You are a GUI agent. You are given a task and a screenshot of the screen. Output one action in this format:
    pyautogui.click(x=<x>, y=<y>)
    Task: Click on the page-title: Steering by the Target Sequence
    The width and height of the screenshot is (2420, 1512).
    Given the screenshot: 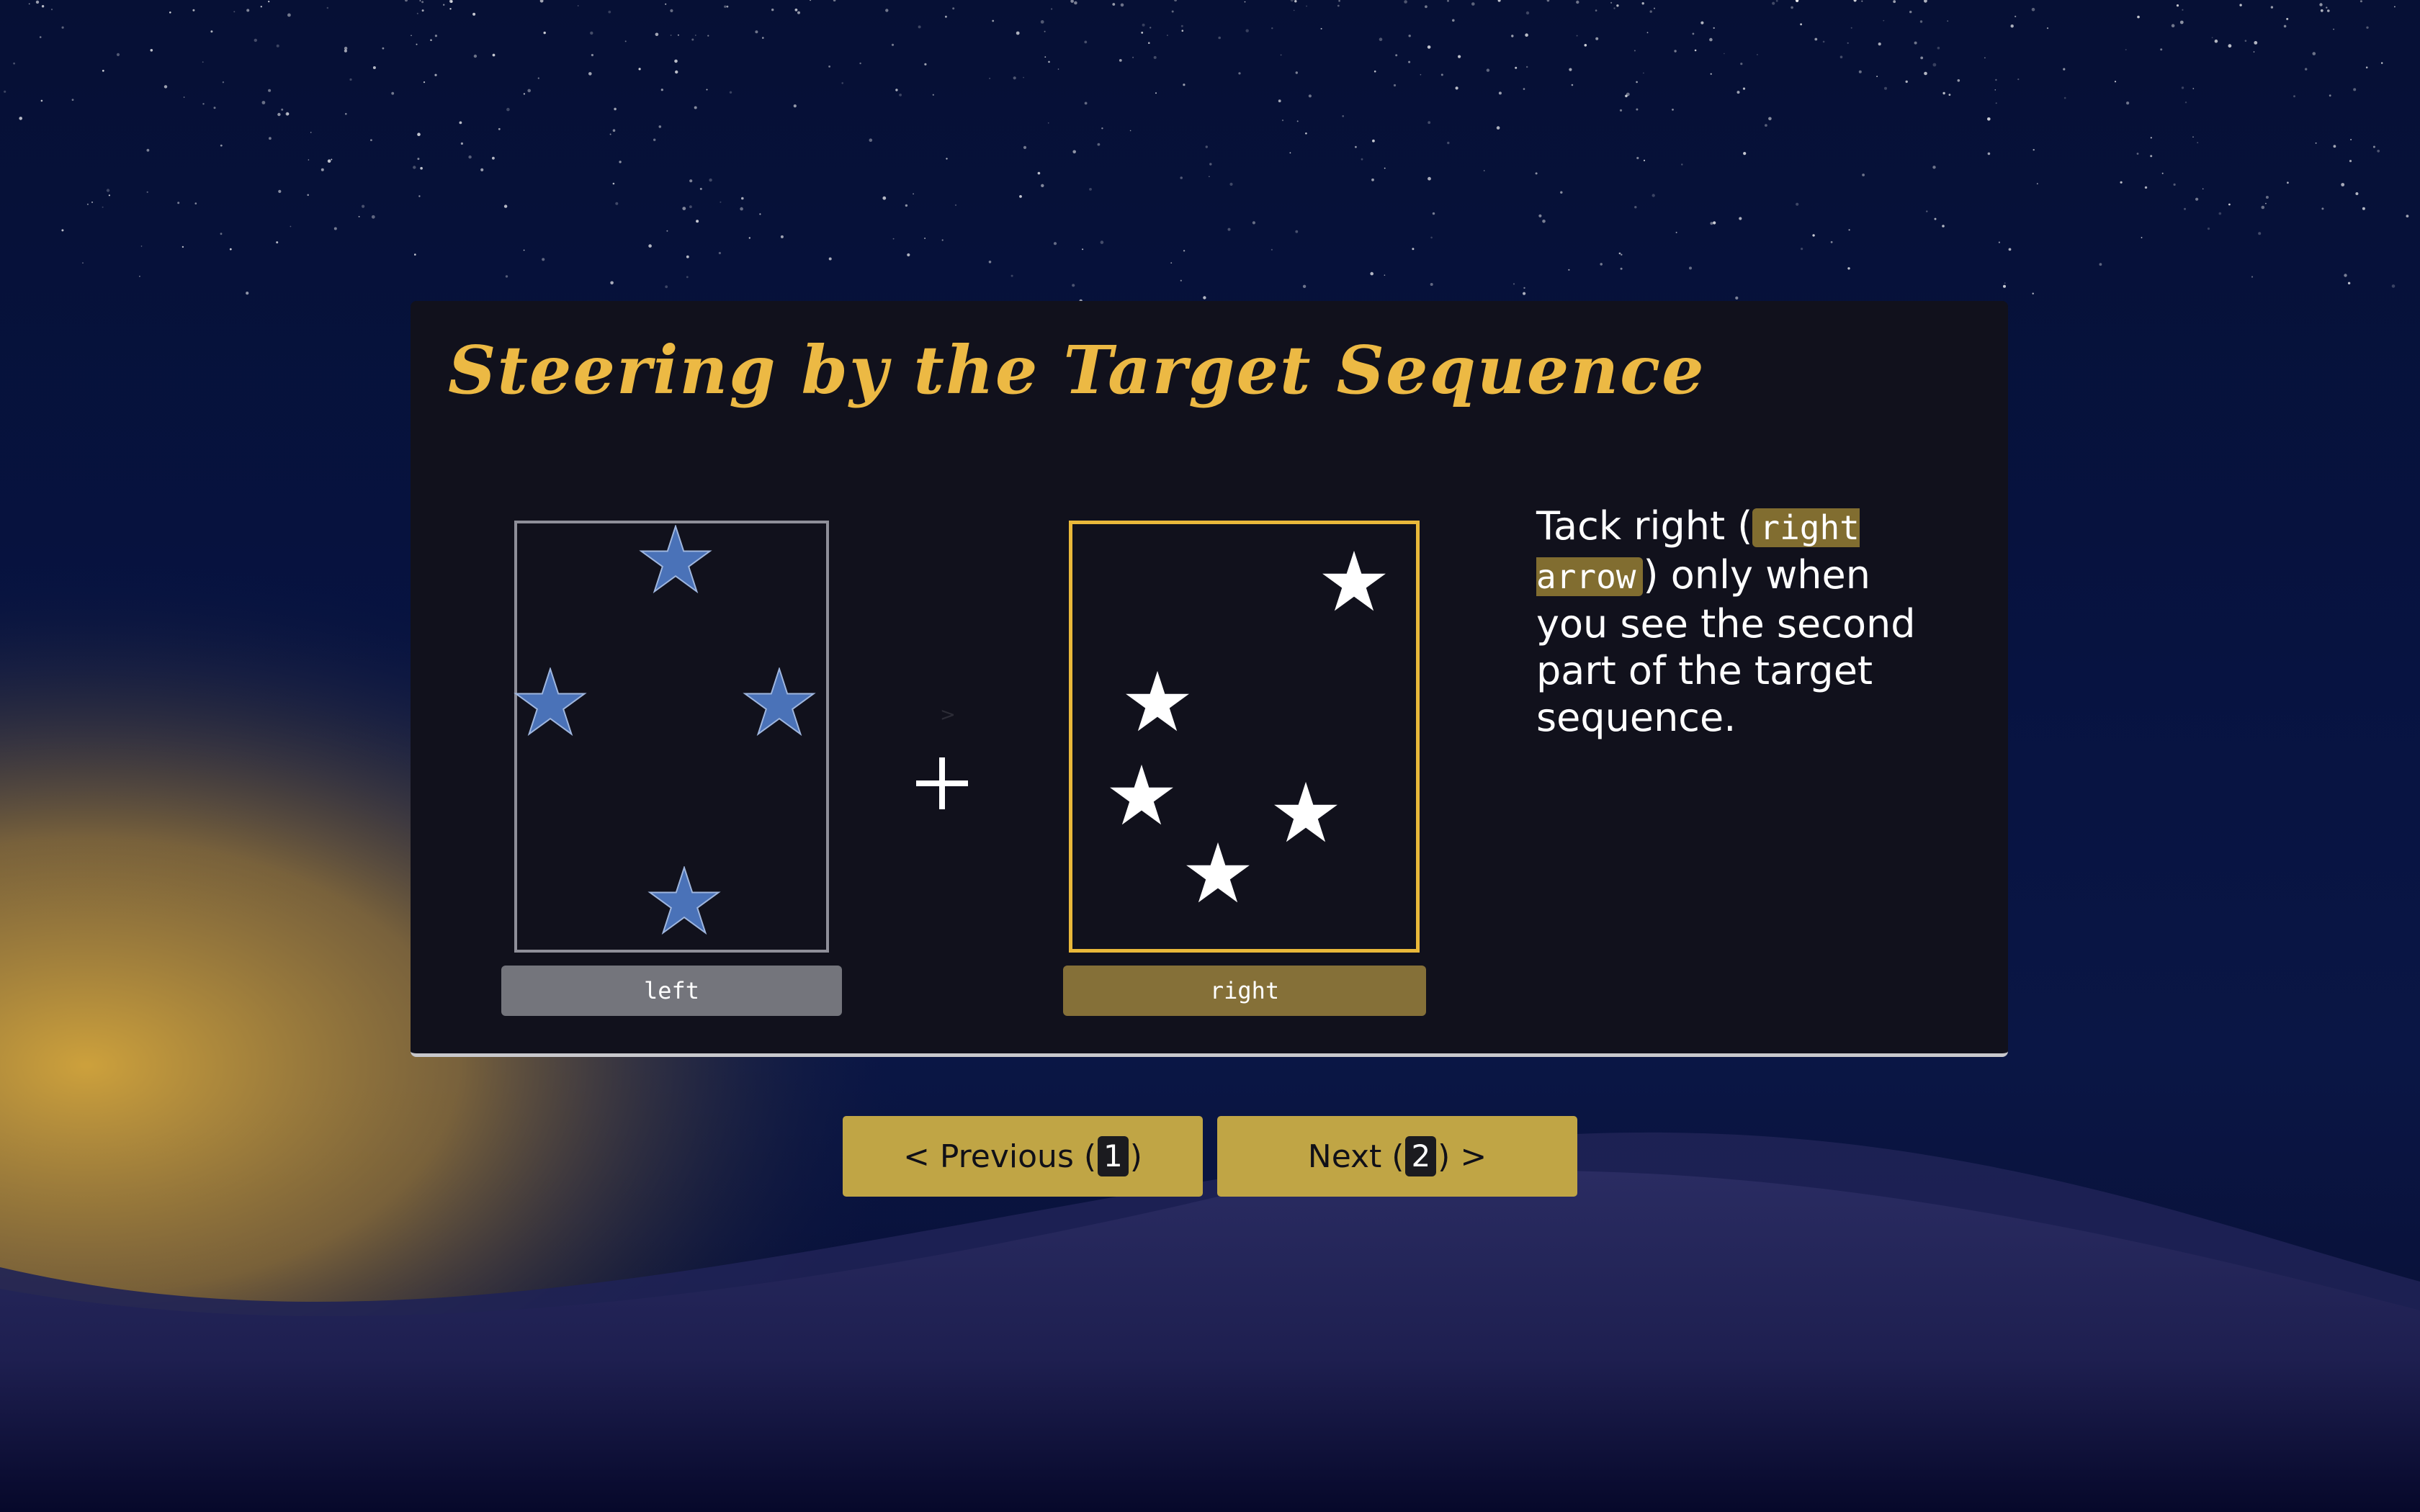 What is the action you would take?
    pyautogui.click(x=1077, y=370)
    